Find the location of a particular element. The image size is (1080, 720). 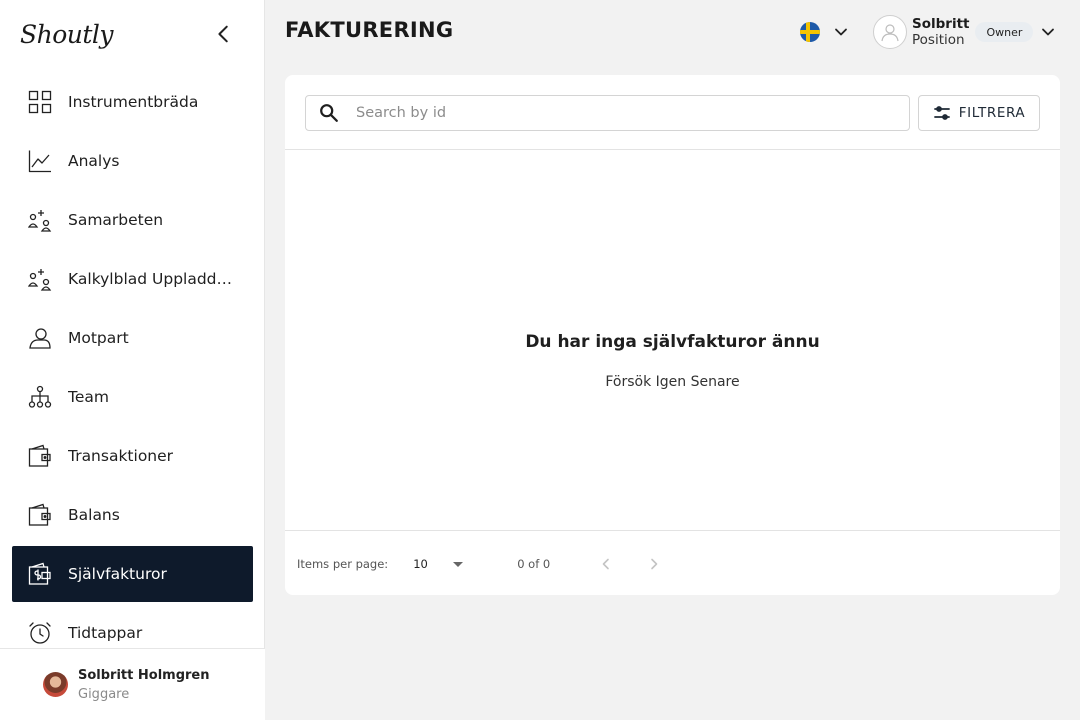

person-icon is located at coordinates (40, 338).